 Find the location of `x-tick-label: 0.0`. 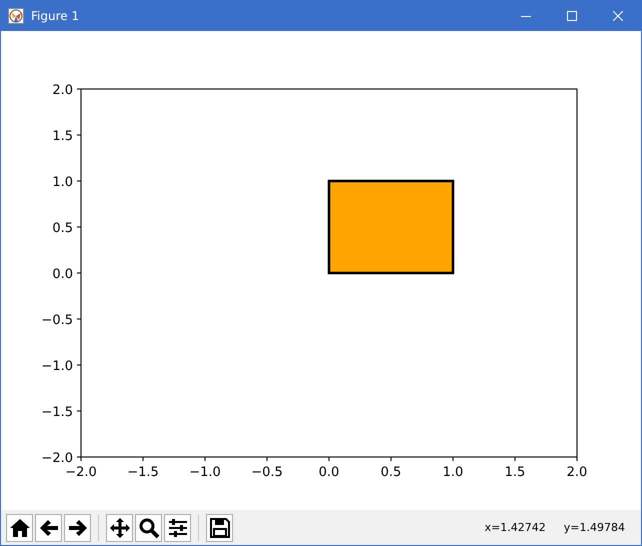

x-tick-label: 0.0 is located at coordinates (329, 472).